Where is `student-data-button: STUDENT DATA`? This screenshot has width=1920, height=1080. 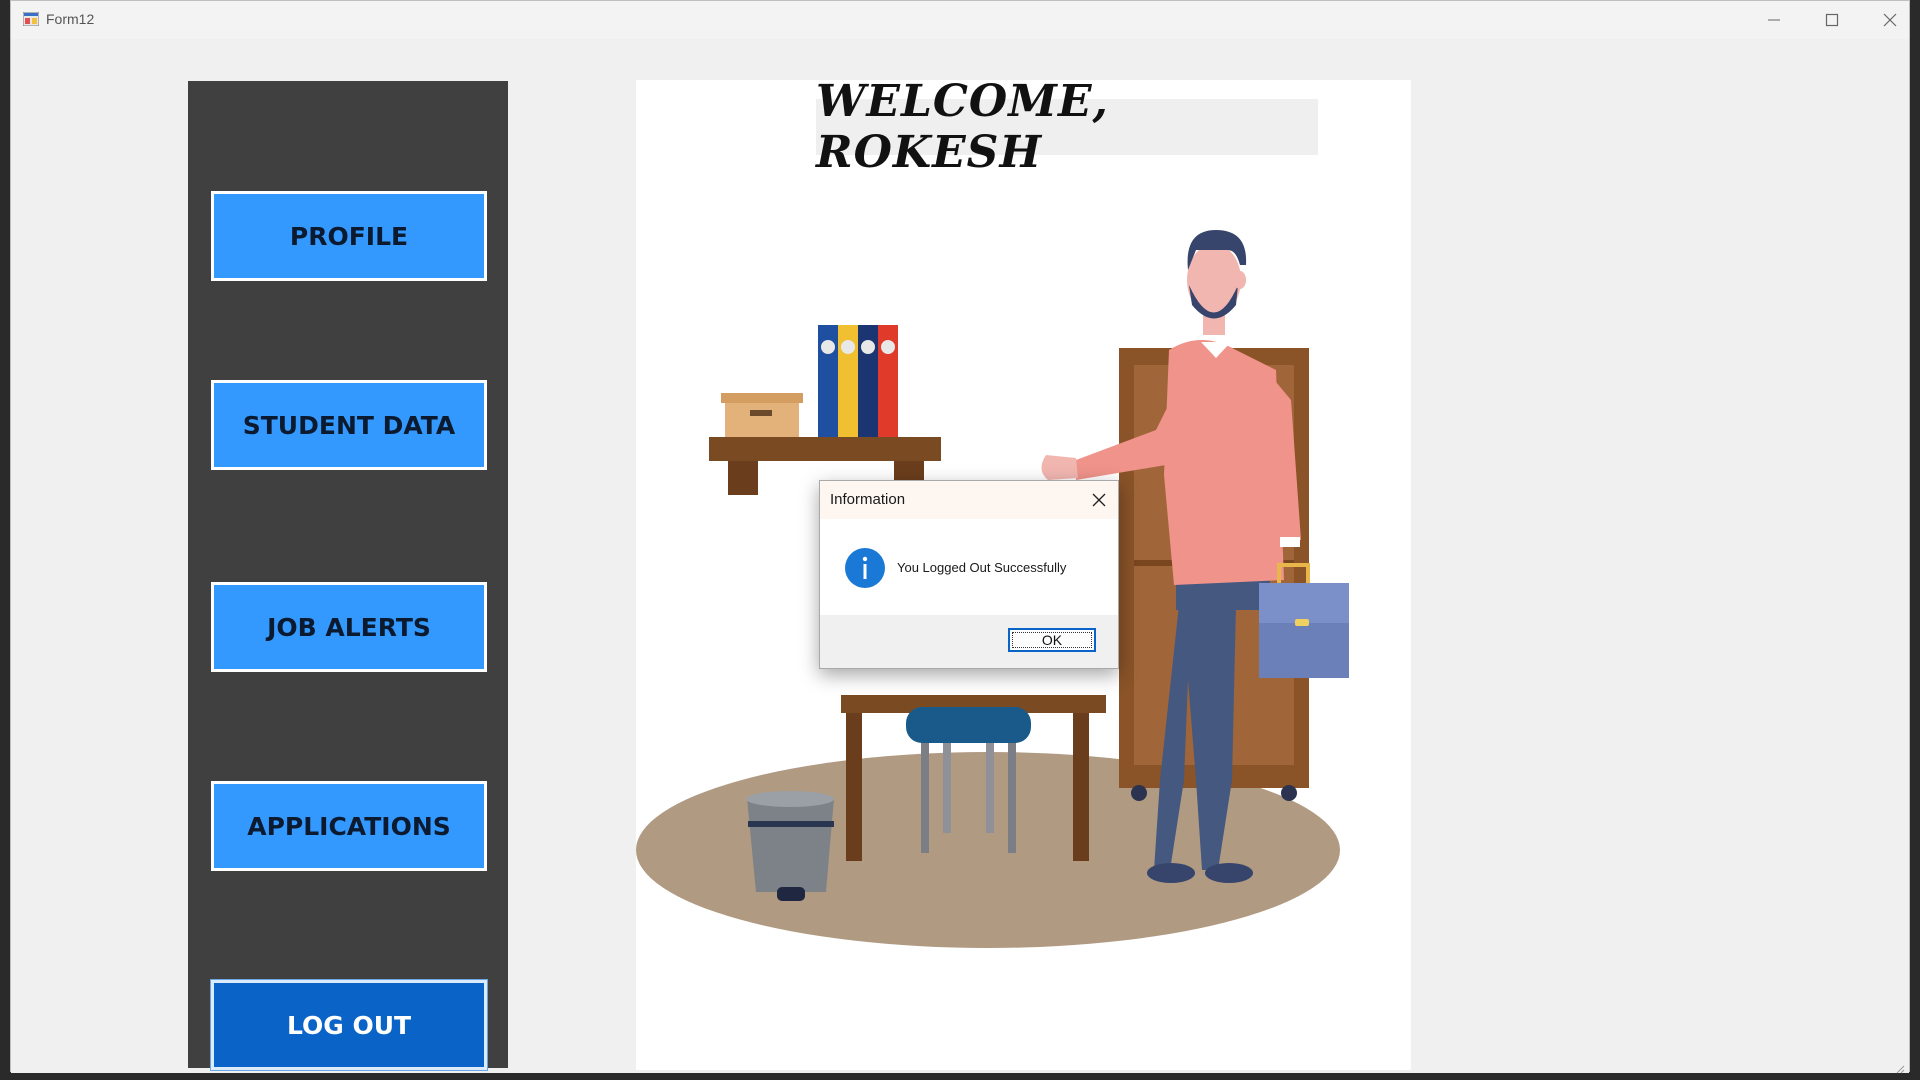 student-data-button: STUDENT DATA is located at coordinates (349, 425).